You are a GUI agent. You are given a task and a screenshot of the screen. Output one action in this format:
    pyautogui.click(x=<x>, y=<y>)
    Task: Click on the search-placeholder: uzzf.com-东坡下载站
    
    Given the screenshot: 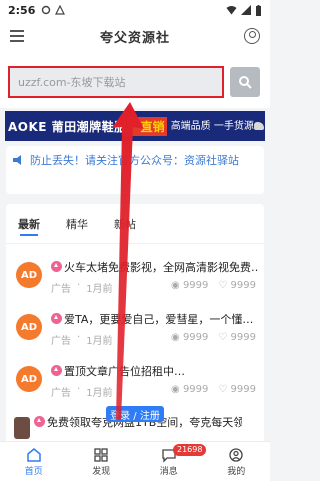 What is the action you would take?
    pyautogui.click(x=72, y=82)
    